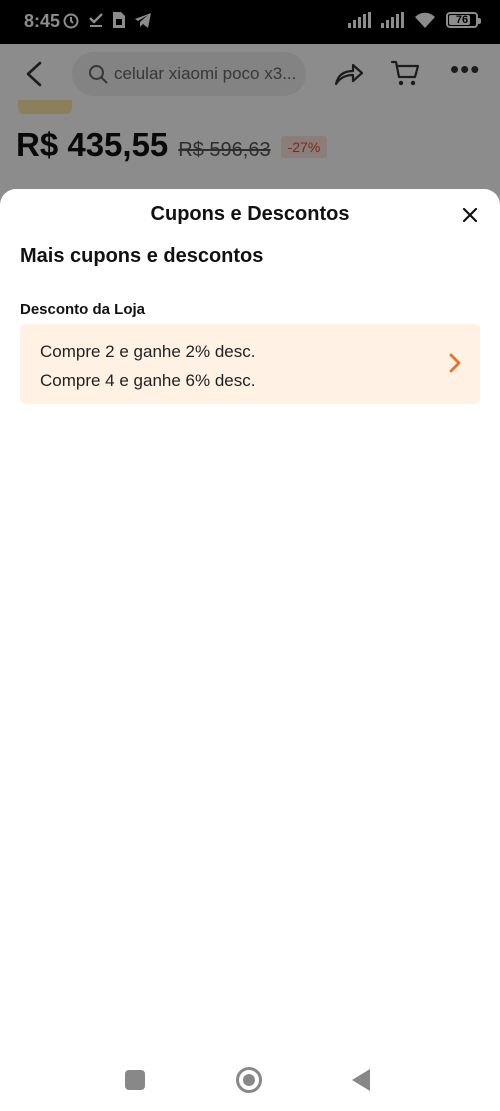 This screenshot has height=1111, width=500. Describe the element at coordinates (148, 380) in the screenshot. I see `discount-offer: Compre 4 e ganhe 6% desc.` at that location.